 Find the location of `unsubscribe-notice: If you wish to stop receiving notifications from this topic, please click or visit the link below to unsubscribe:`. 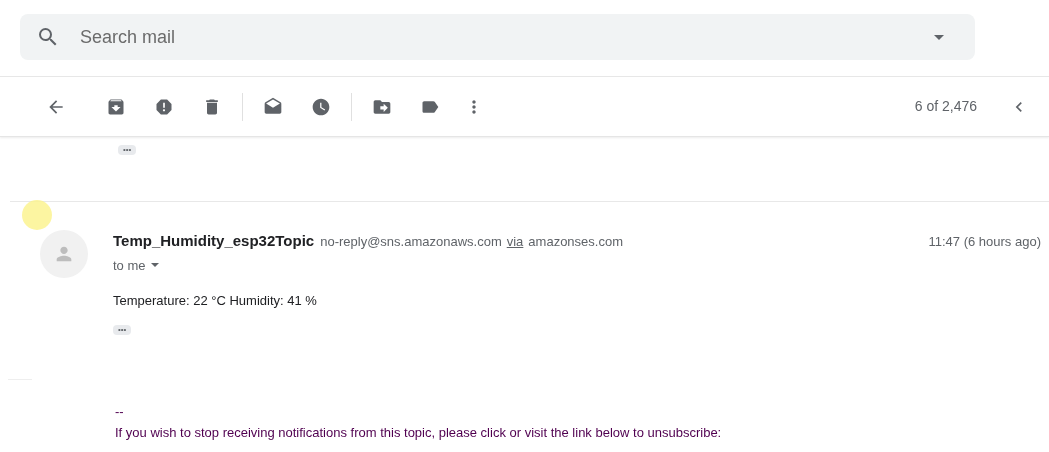

unsubscribe-notice: If you wish to stop receiving notifications from this topic, please click or visit the link below to unsubscribe: is located at coordinates (419, 433).